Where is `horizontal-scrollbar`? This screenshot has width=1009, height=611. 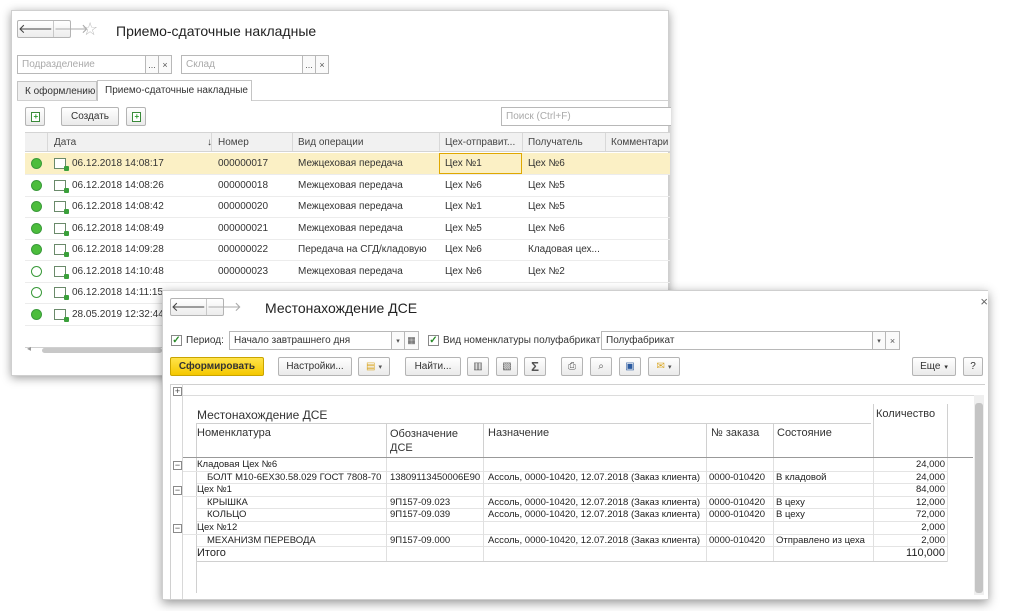 horizontal-scrollbar is located at coordinates (102, 350).